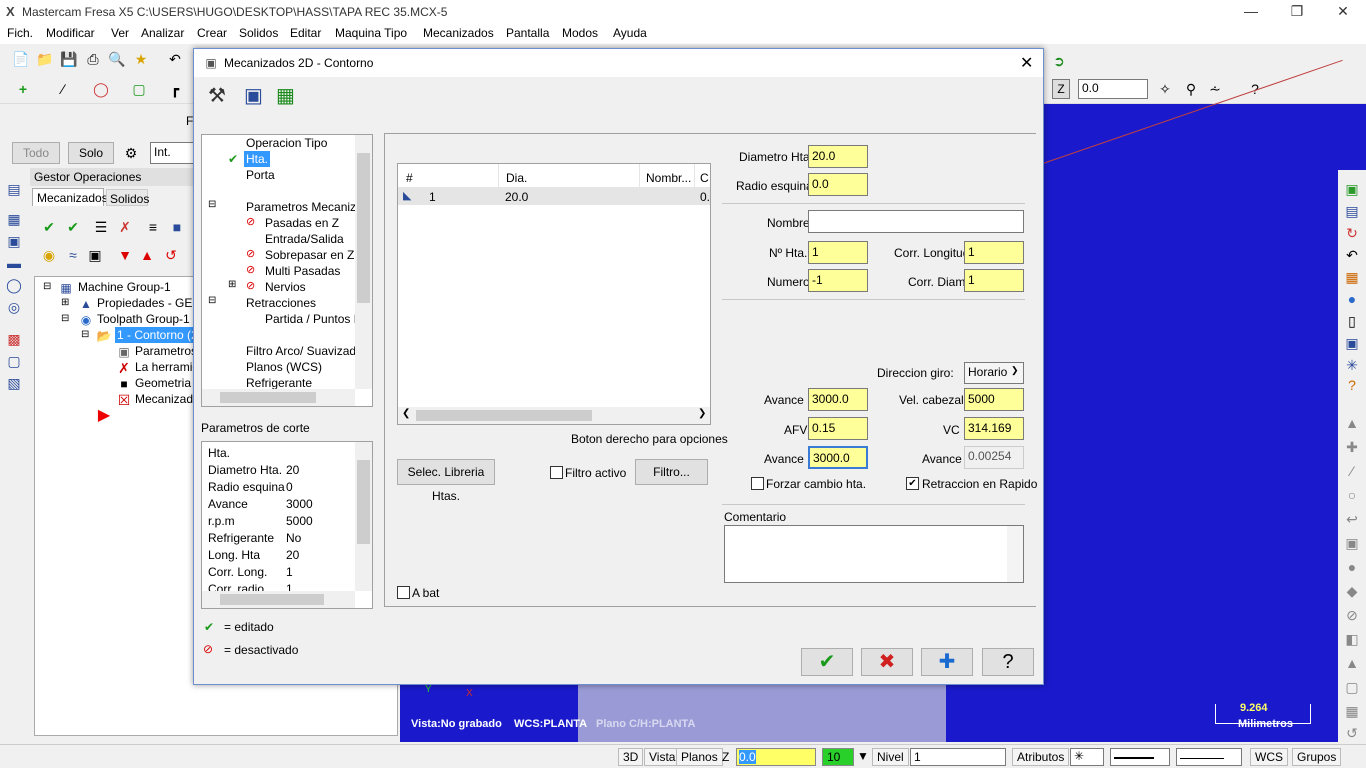 This screenshot has width=1366, height=768. I want to click on undo-icon: ↶, so click(175, 59).